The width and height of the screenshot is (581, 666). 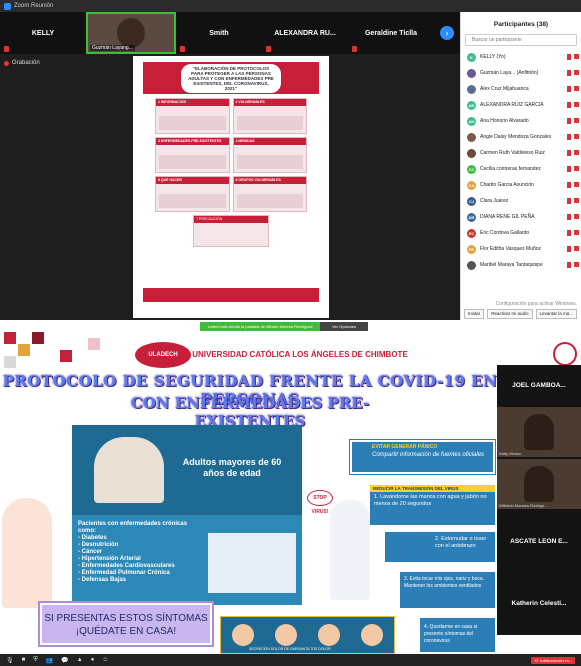 I want to click on mic-icon: 🎙, so click(x=10, y=660).